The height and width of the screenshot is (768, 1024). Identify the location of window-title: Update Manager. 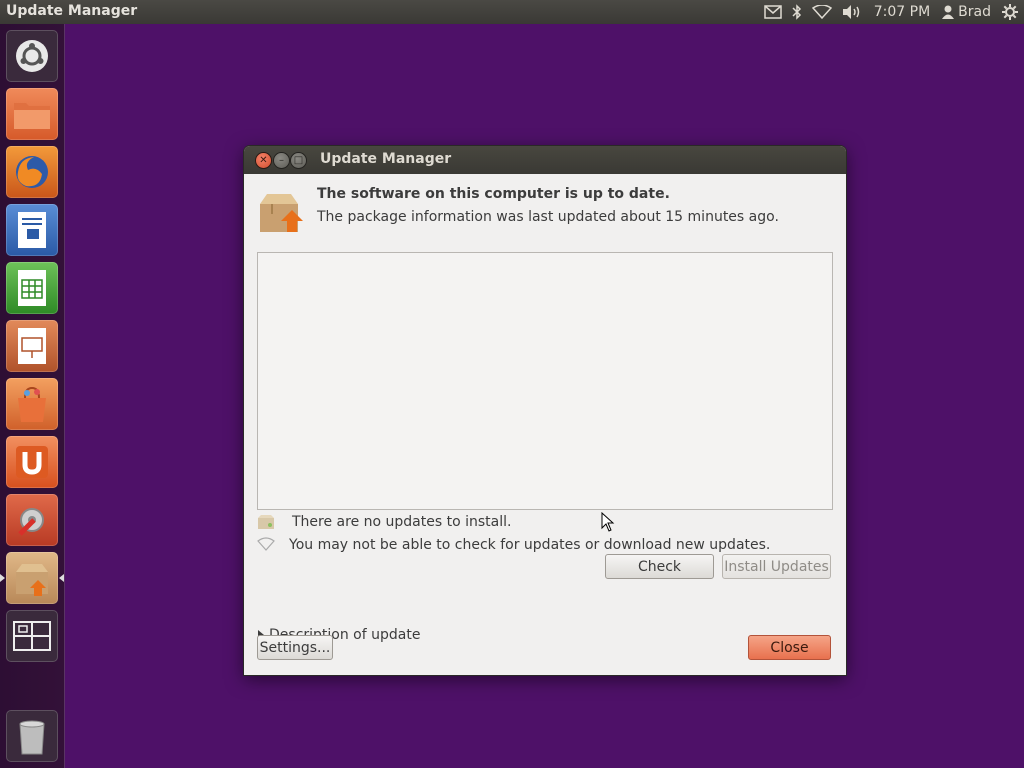
(386, 159).